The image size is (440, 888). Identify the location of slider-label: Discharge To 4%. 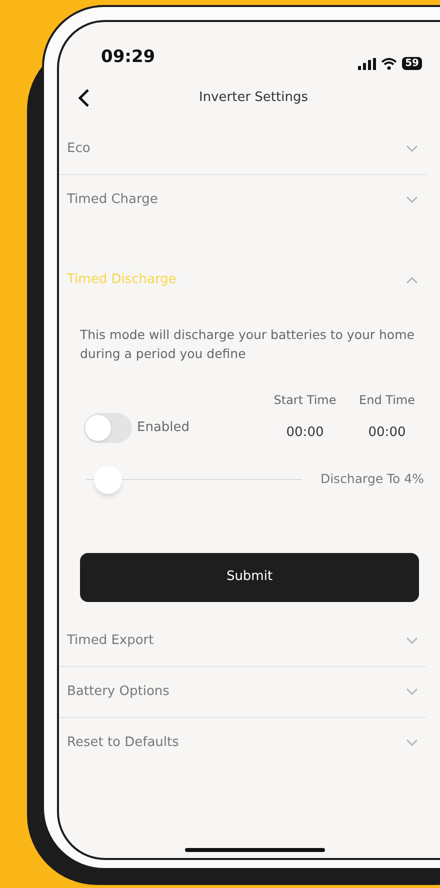
(372, 479).